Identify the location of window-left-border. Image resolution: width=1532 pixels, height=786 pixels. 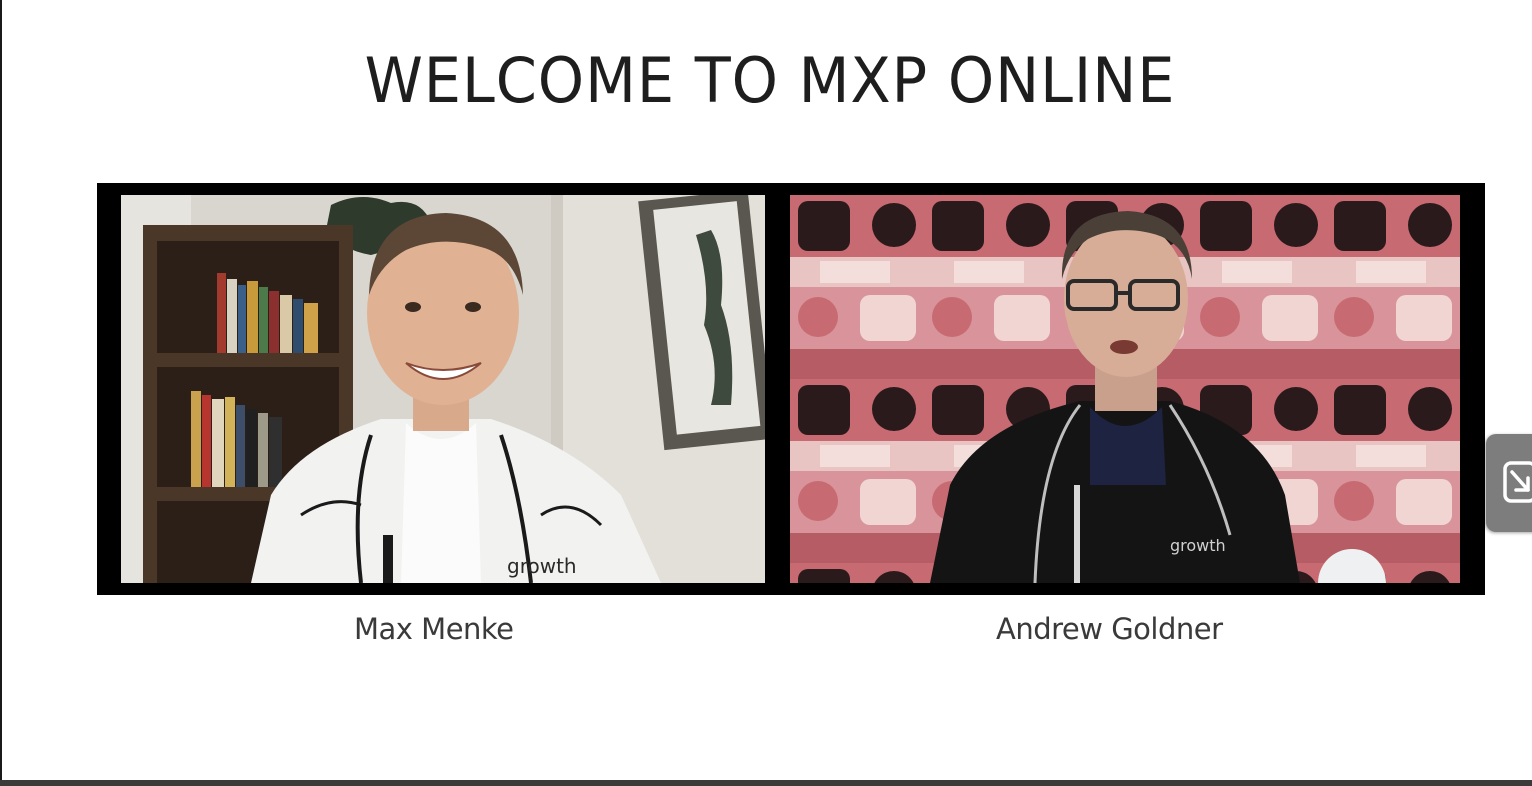
(1, 393).